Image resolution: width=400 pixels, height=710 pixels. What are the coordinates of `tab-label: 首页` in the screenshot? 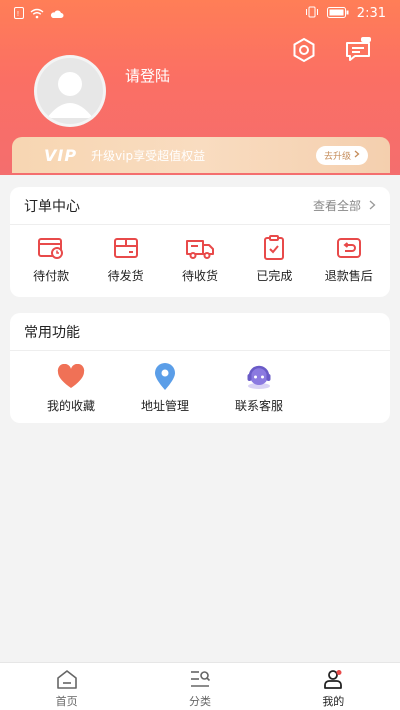 It's located at (66, 701).